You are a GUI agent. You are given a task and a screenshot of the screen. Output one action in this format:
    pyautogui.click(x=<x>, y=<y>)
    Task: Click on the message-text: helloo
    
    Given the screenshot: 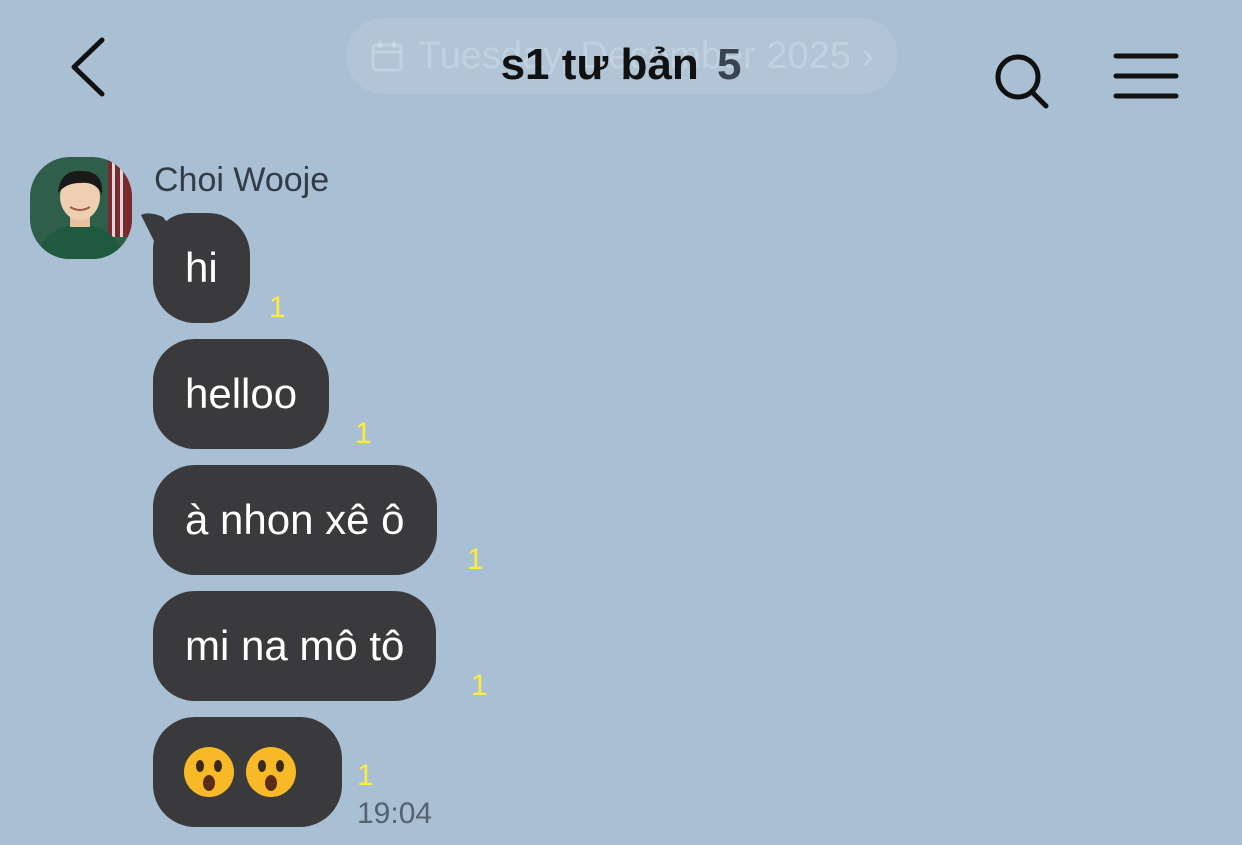 What is the action you would take?
    pyautogui.click(x=241, y=393)
    